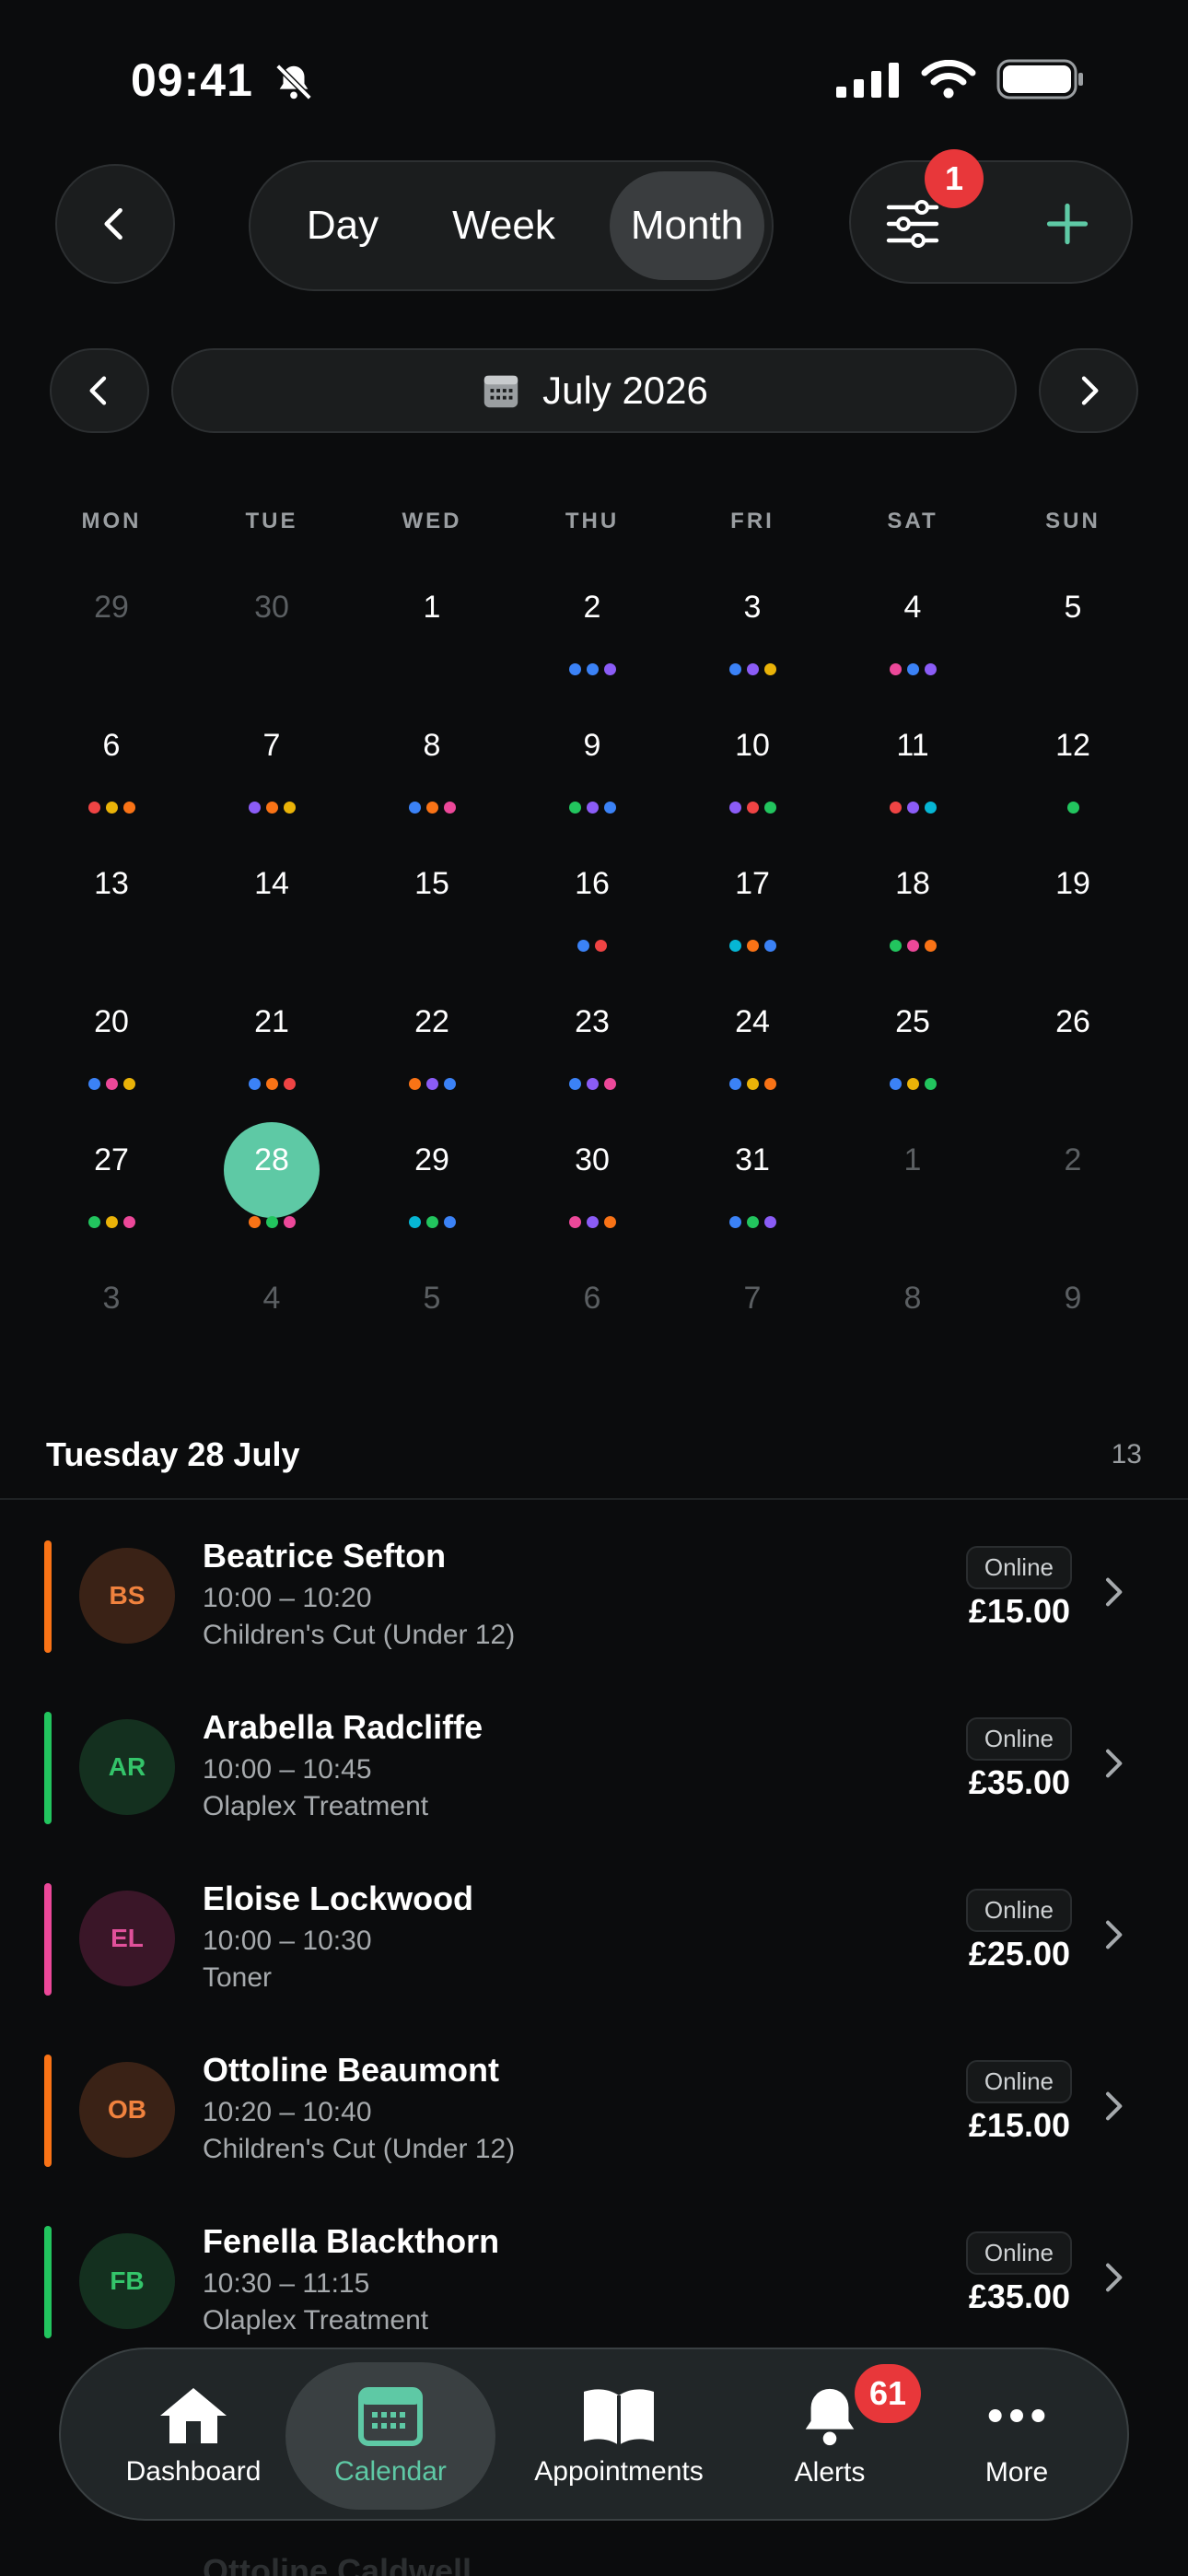  I want to click on calendar-day: 22, so click(432, 1022).